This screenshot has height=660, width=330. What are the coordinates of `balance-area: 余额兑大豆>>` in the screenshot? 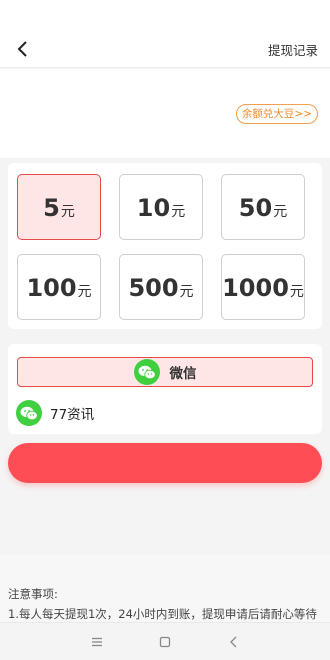 It's located at (165, 113).